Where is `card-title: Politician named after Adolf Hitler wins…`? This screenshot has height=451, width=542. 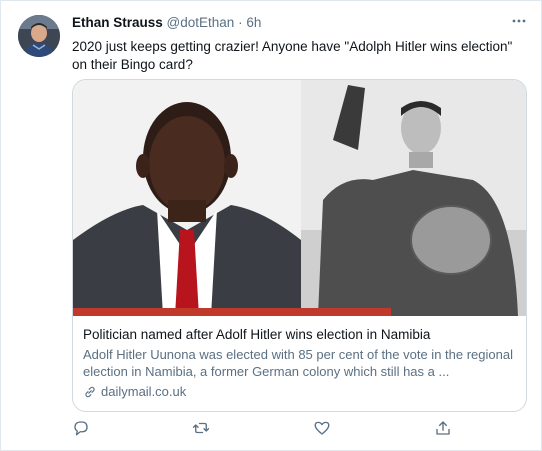
card-title: Politician named after Adolf Hitler wins… is located at coordinates (299, 335).